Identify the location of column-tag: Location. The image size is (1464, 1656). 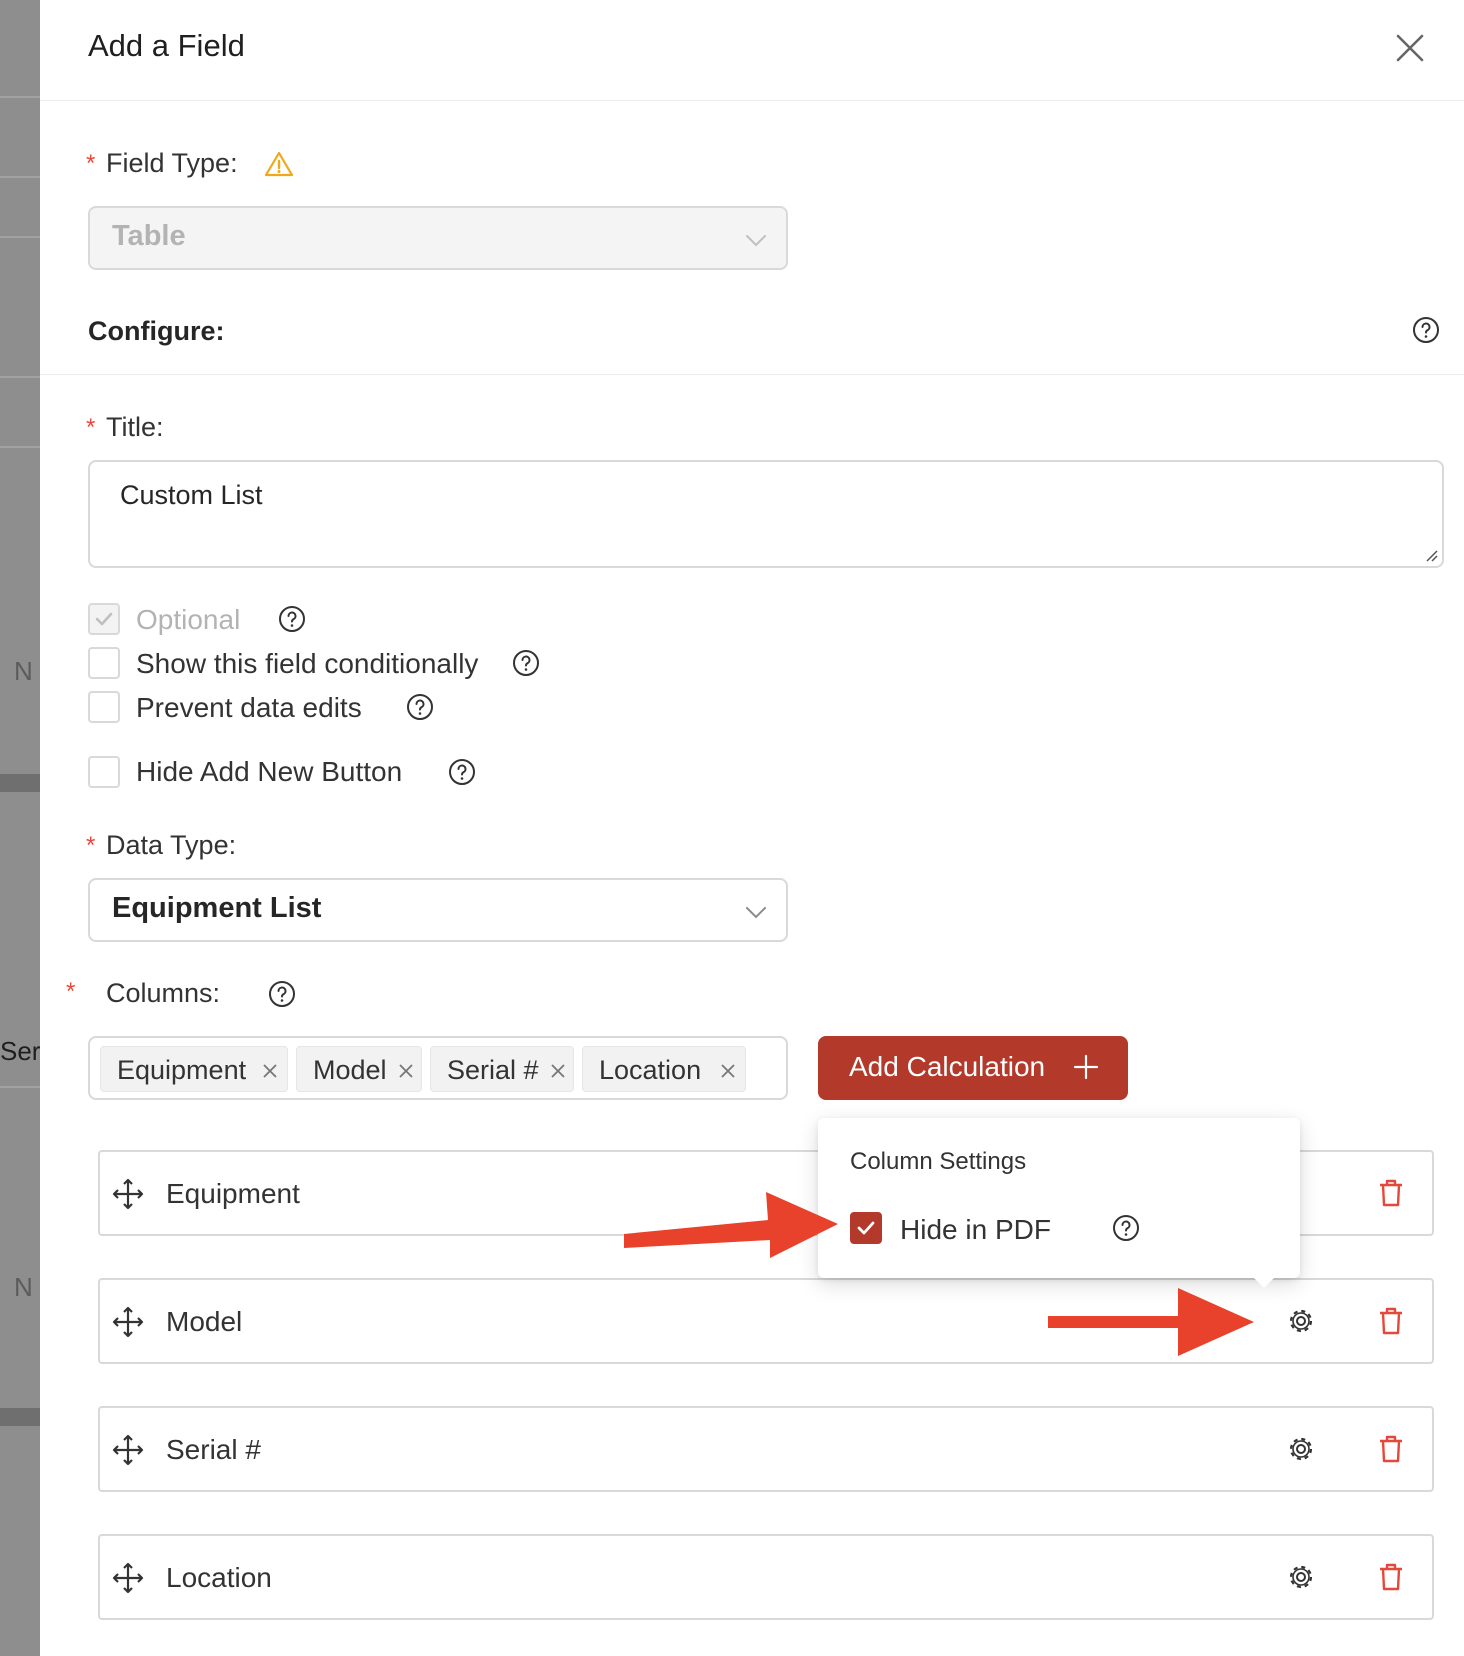
(664, 1069).